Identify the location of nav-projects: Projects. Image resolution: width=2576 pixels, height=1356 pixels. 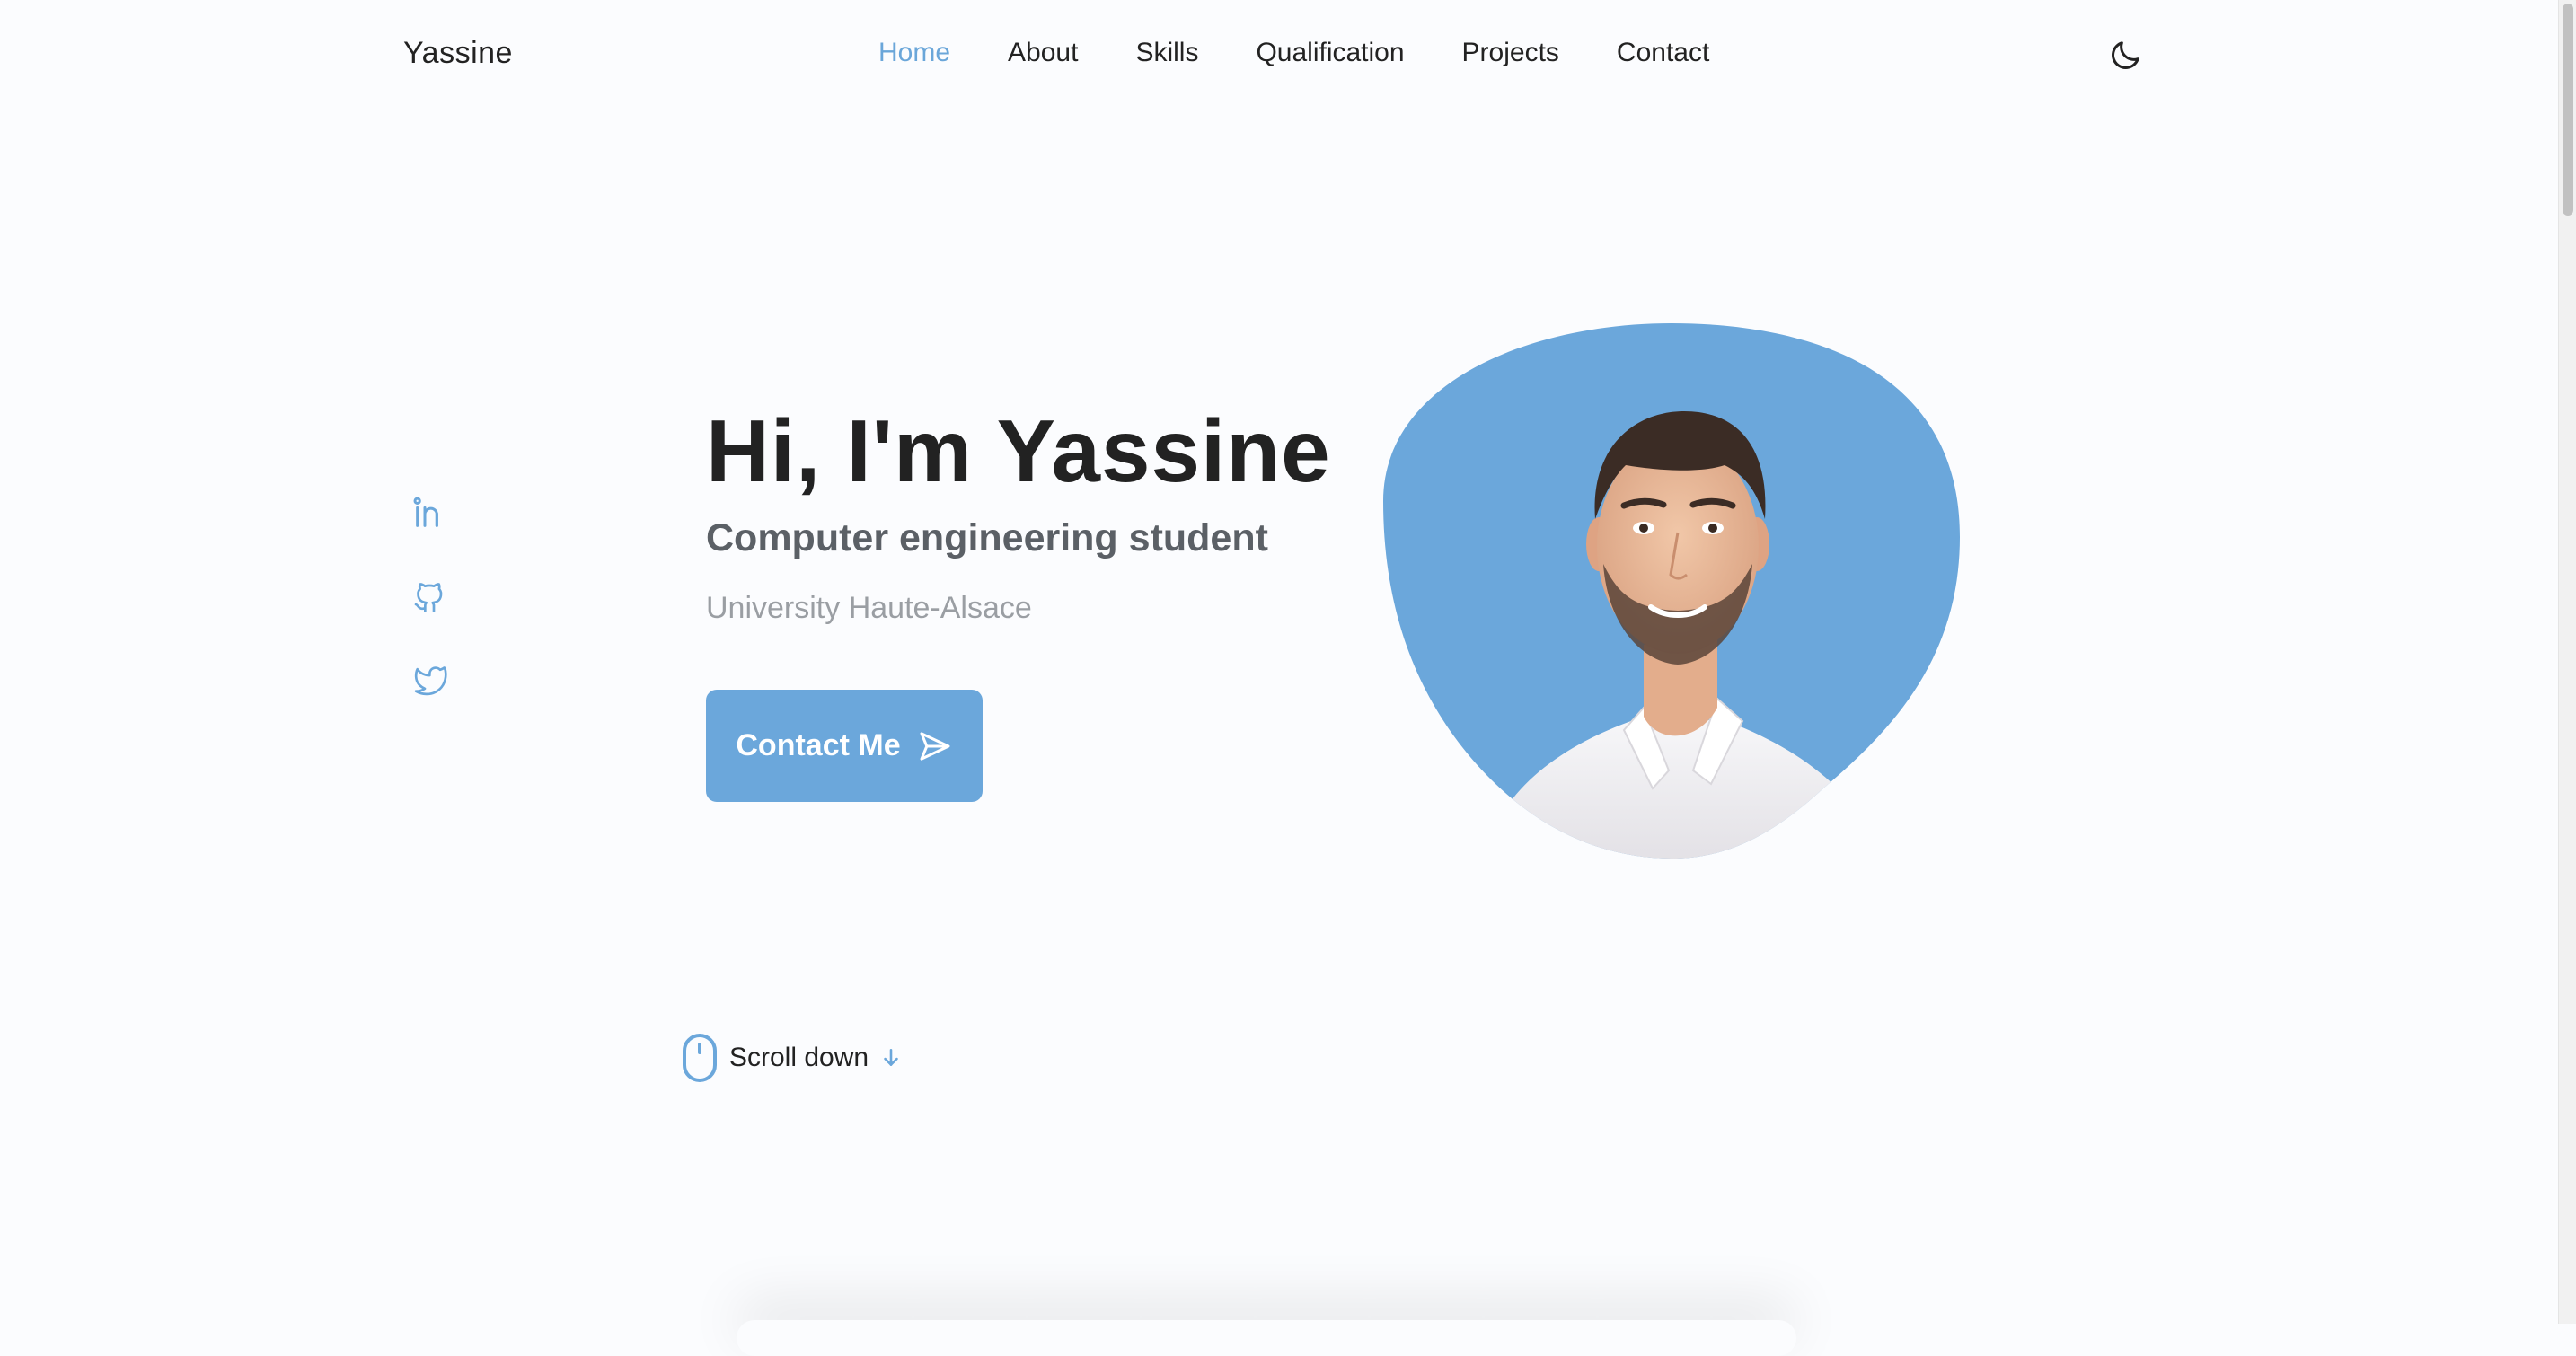
(1510, 53).